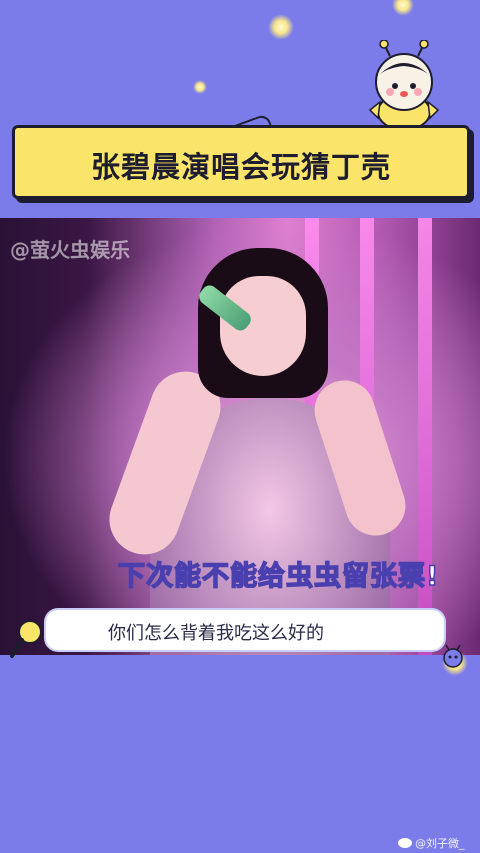 This screenshot has height=853, width=480. Describe the element at coordinates (440, 843) in the screenshot. I see `credit-text: @刘子微_` at that location.